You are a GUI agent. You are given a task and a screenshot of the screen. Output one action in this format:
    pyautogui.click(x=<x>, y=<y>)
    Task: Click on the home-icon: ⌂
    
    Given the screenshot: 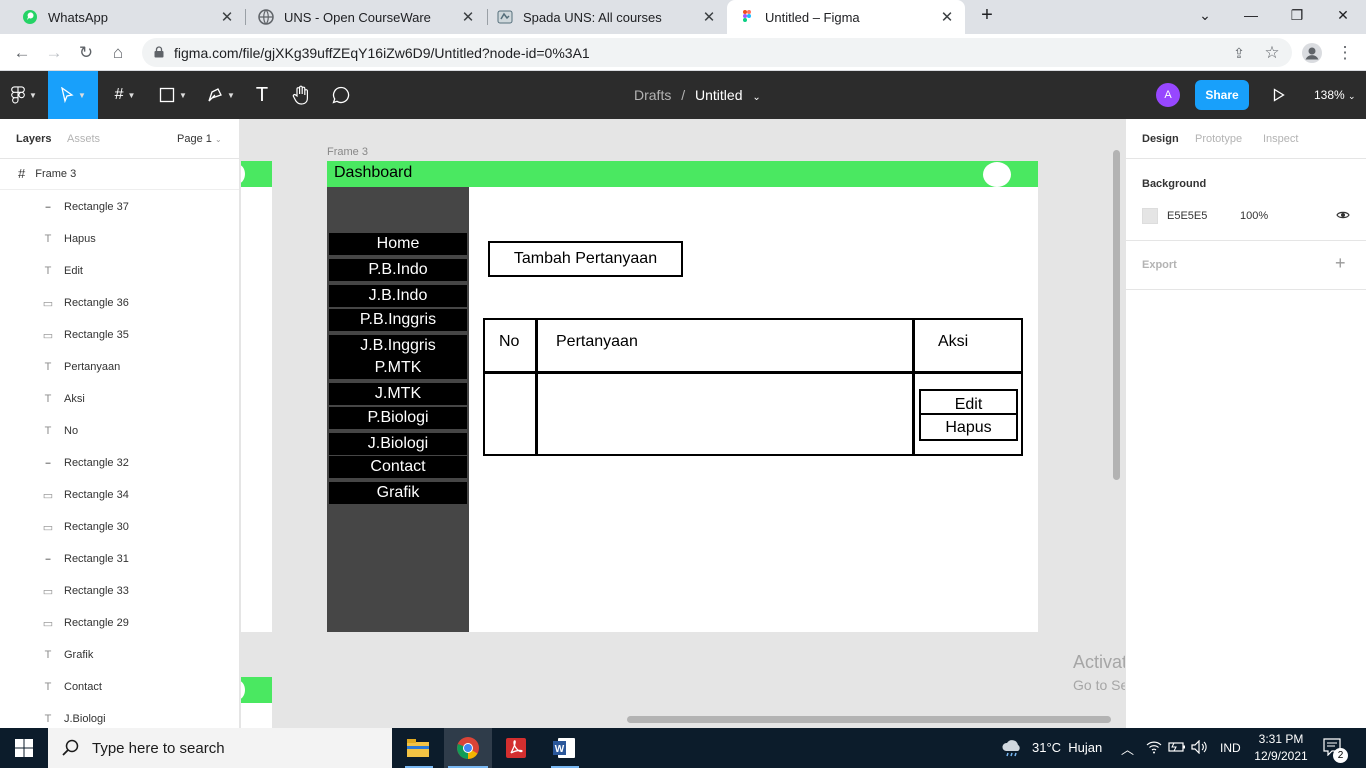 What is the action you would take?
    pyautogui.click(x=118, y=53)
    